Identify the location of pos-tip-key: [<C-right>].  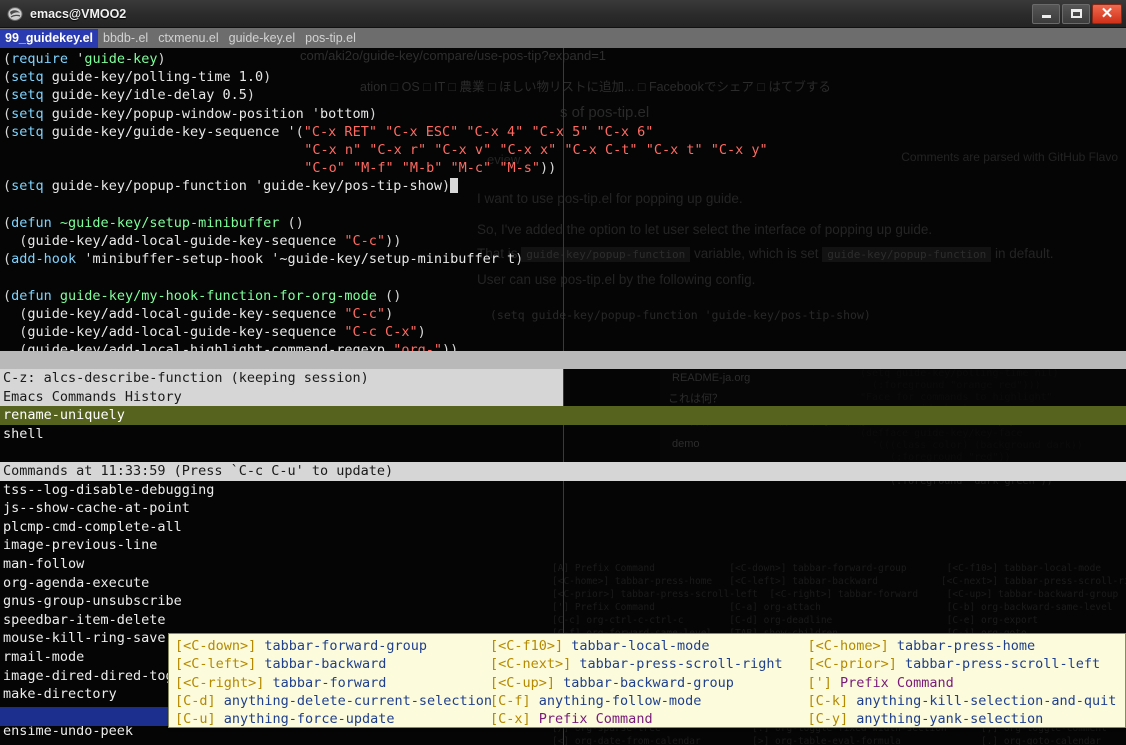
(224, 682).